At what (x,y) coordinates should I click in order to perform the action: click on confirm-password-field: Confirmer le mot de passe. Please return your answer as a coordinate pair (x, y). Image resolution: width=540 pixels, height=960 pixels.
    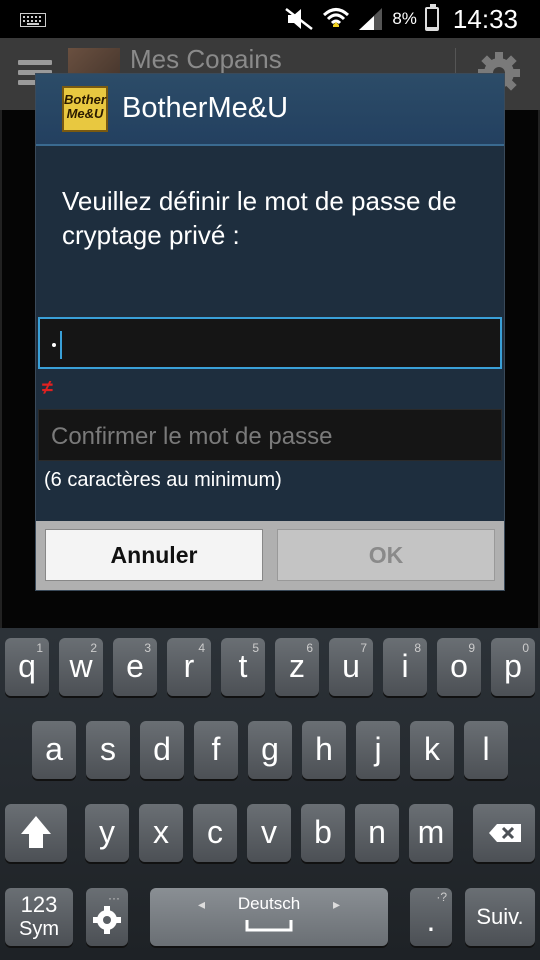
    Looking at the image, I should click on (270, 435).